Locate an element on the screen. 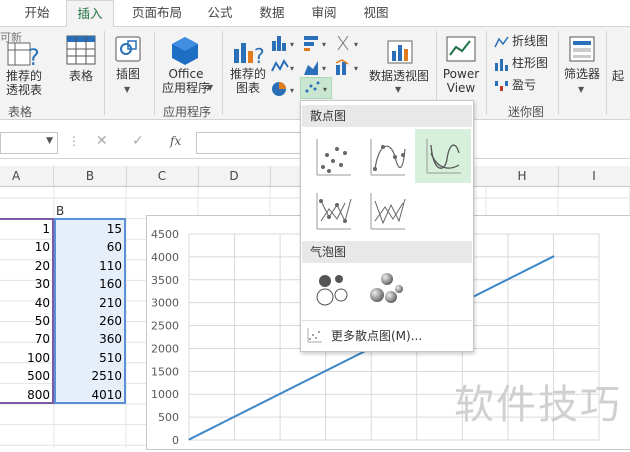 Image resolution: width=630 pixels, height=452 pixels. table-cell-a: 20 is located at coordinates (25, 266).